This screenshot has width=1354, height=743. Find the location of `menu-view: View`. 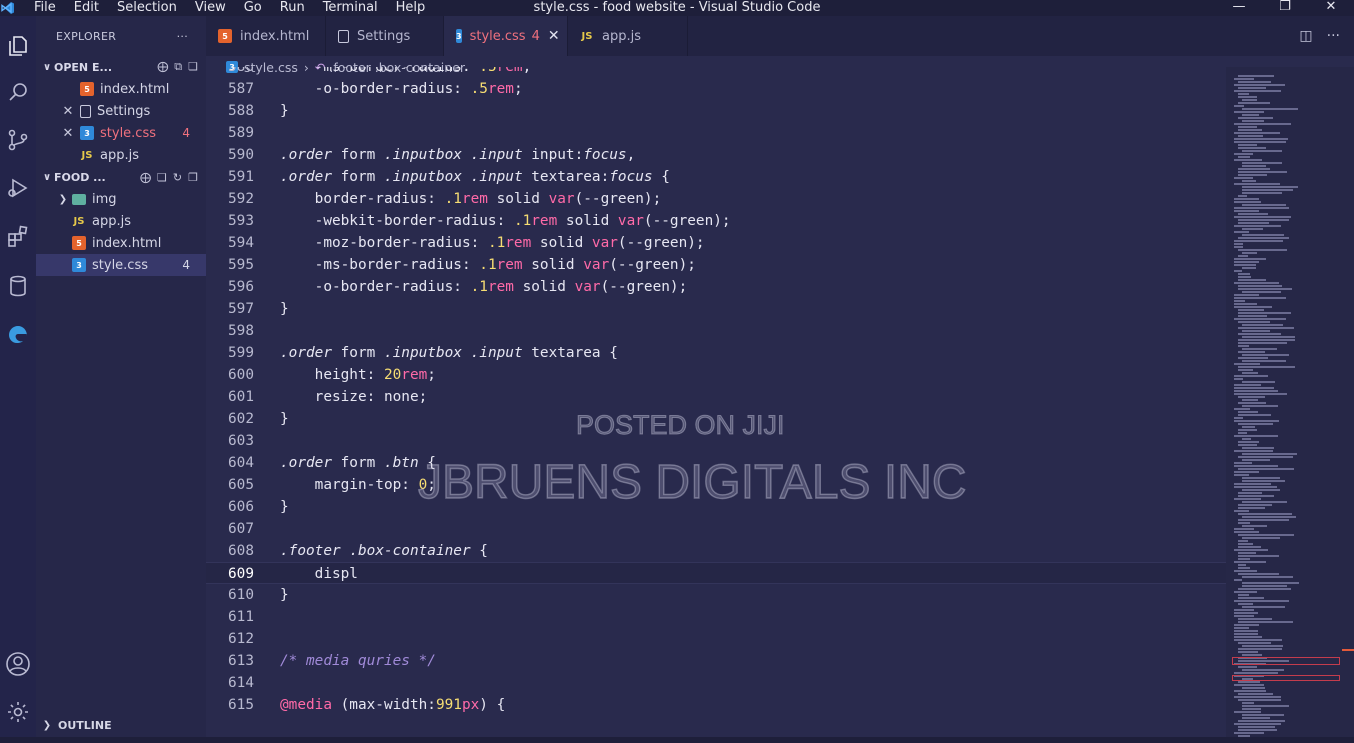

menu-view: View is located at coordinates (210, 8).